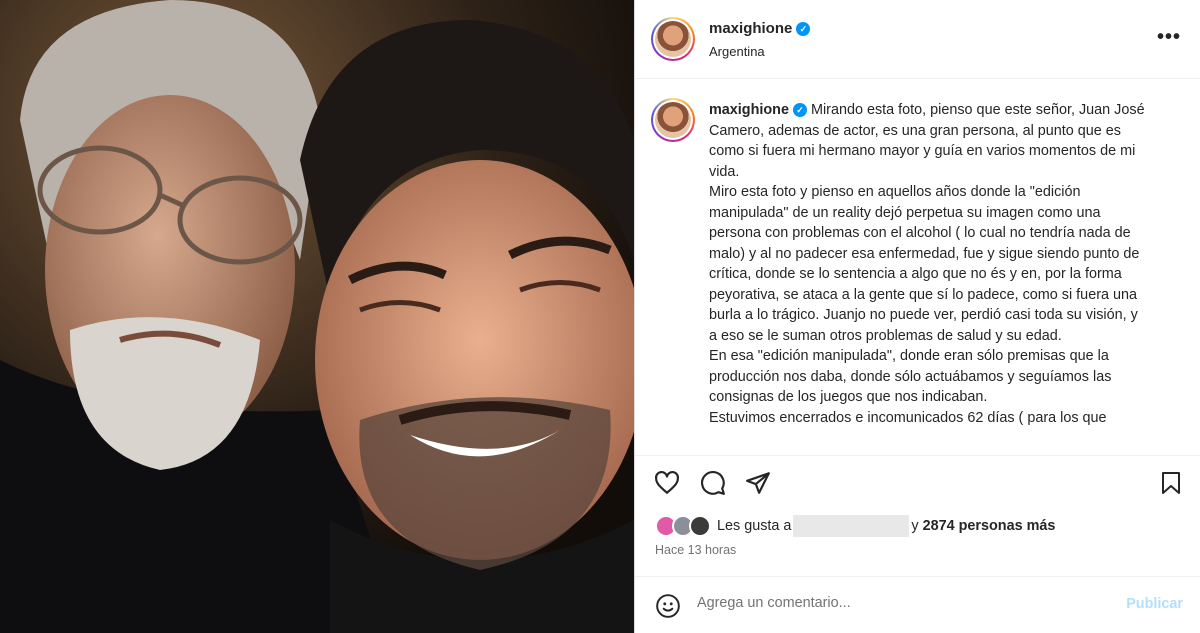  I want to click on post-time: Hace 13 horas, so click(695, 550).